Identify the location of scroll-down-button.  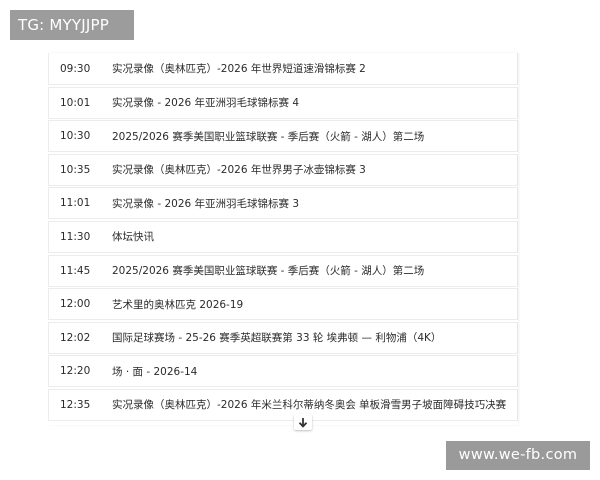
(303, 422).